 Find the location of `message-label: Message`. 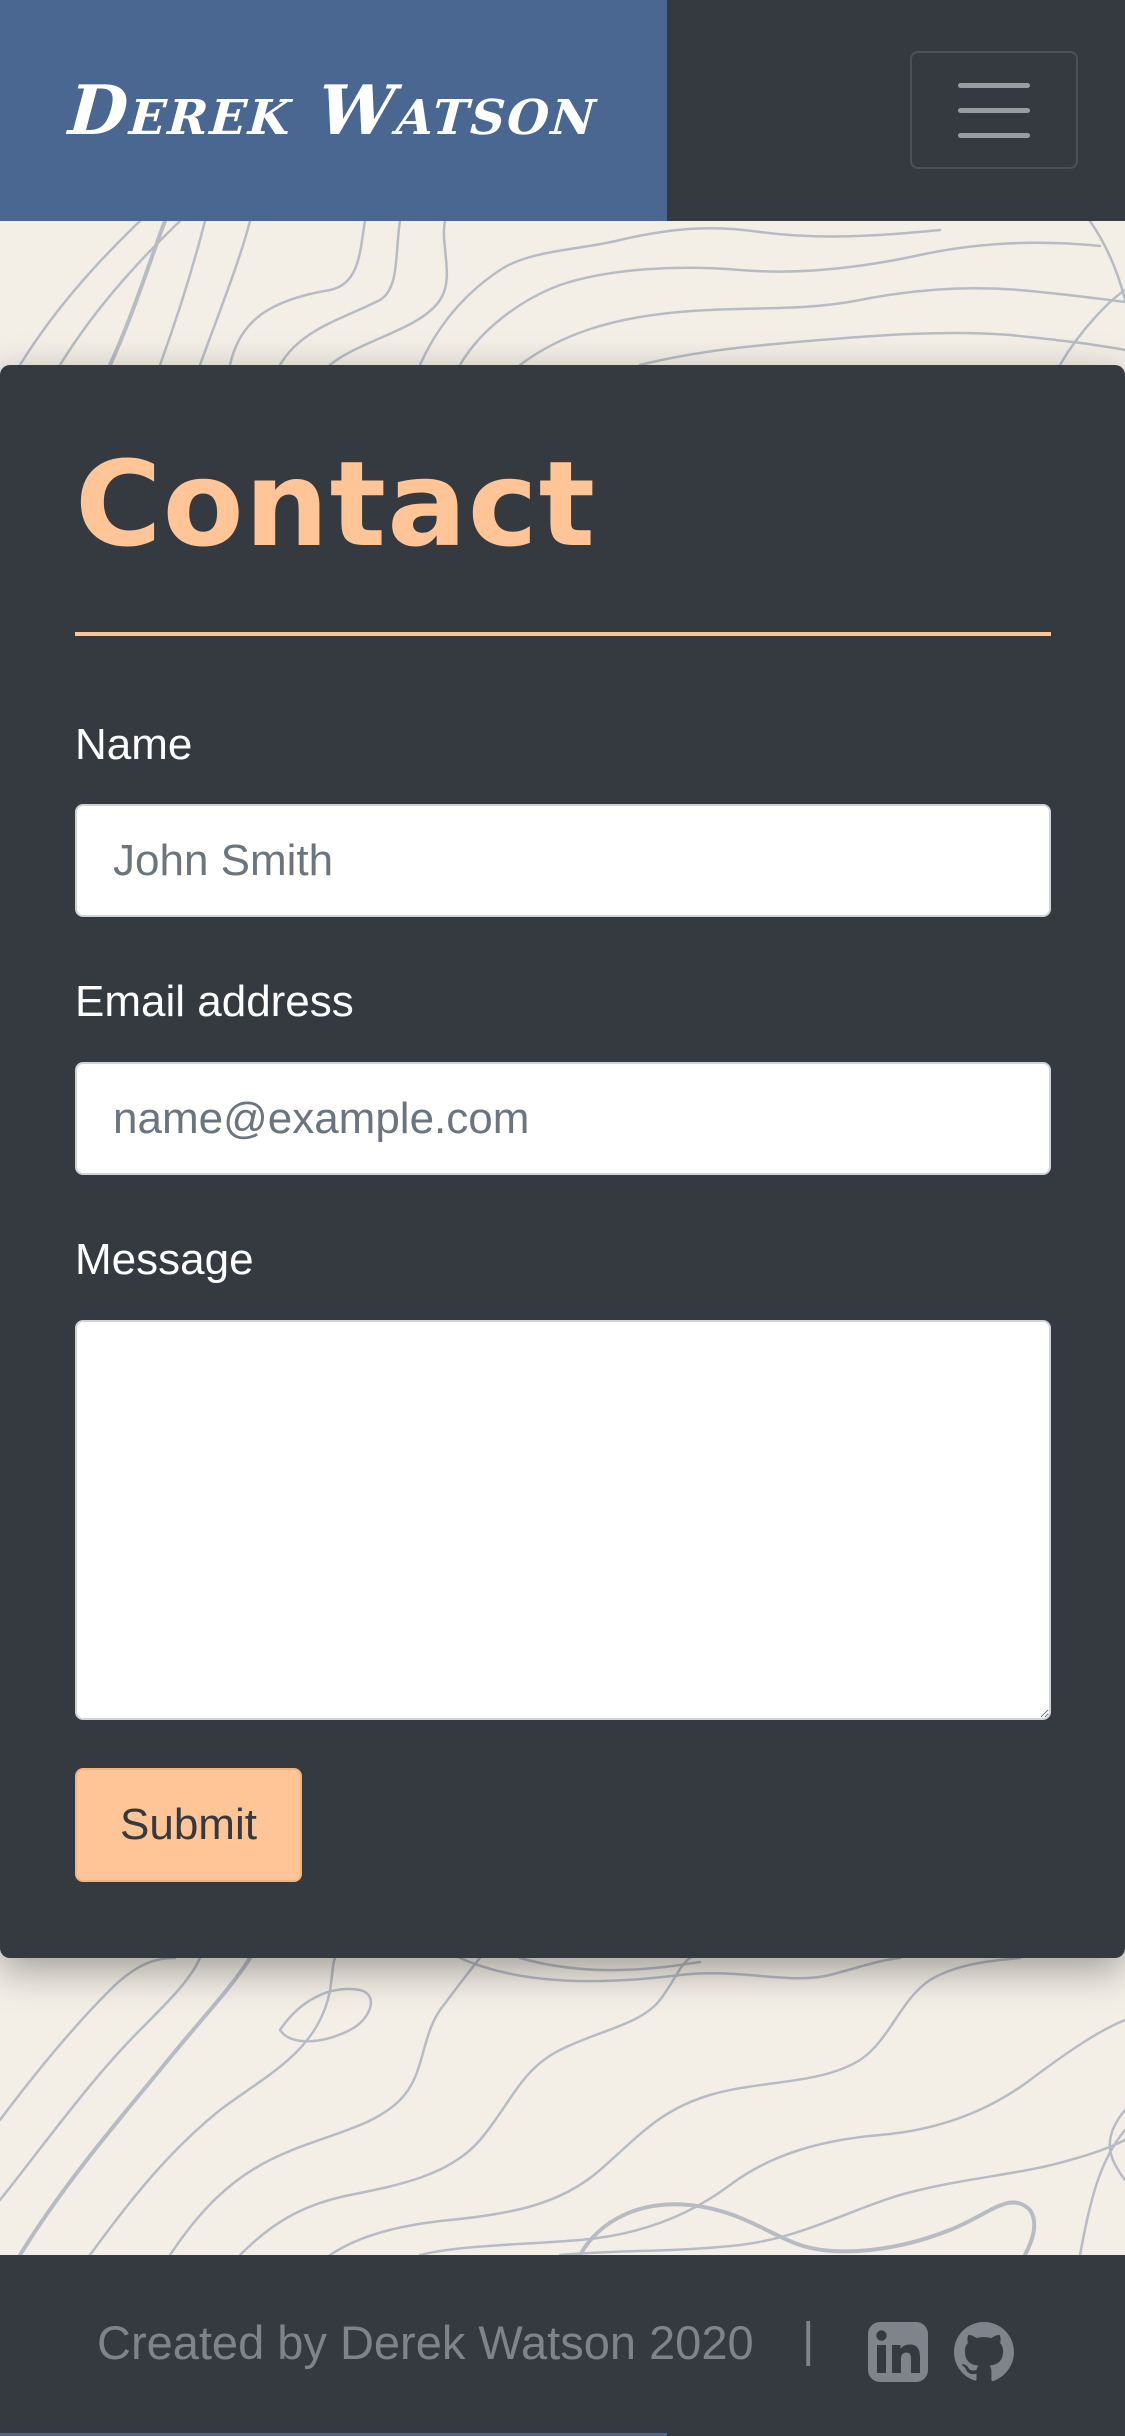

message-label: Message is located at coordinates (164, 1259).